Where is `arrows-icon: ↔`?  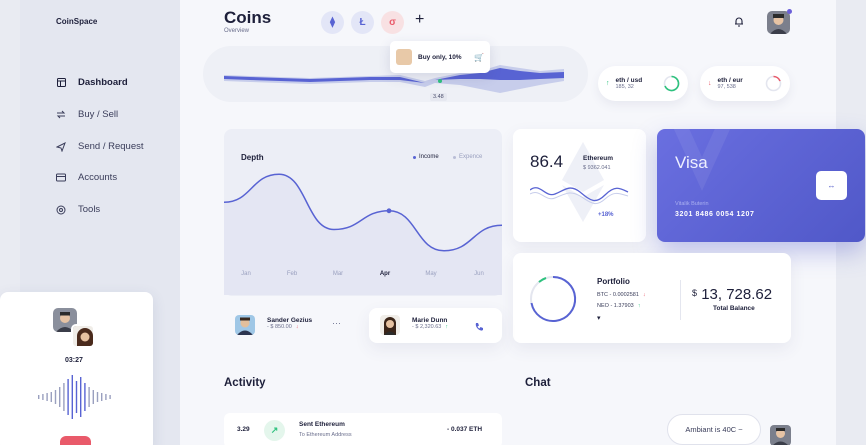
arrows-icon: ↔ is located at coordinates (831, 185).